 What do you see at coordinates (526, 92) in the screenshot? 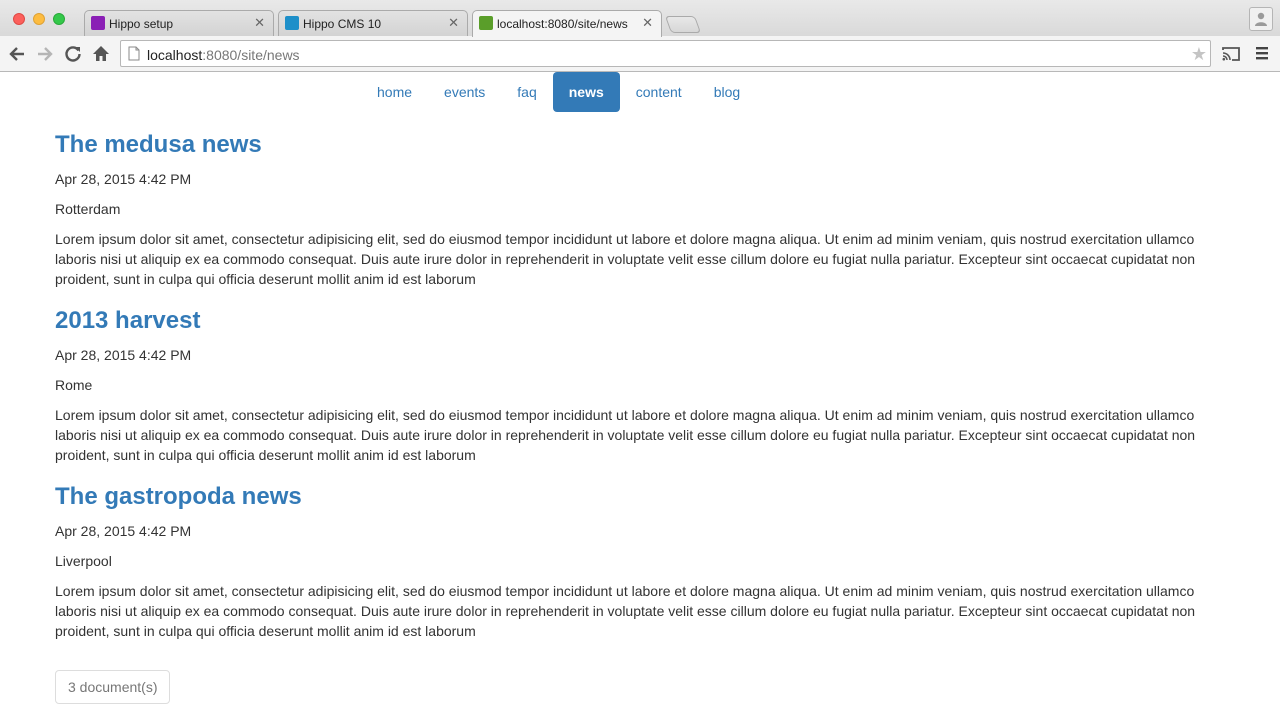
I see `nav-item-faq: faq` at bounding box center [526, 92].